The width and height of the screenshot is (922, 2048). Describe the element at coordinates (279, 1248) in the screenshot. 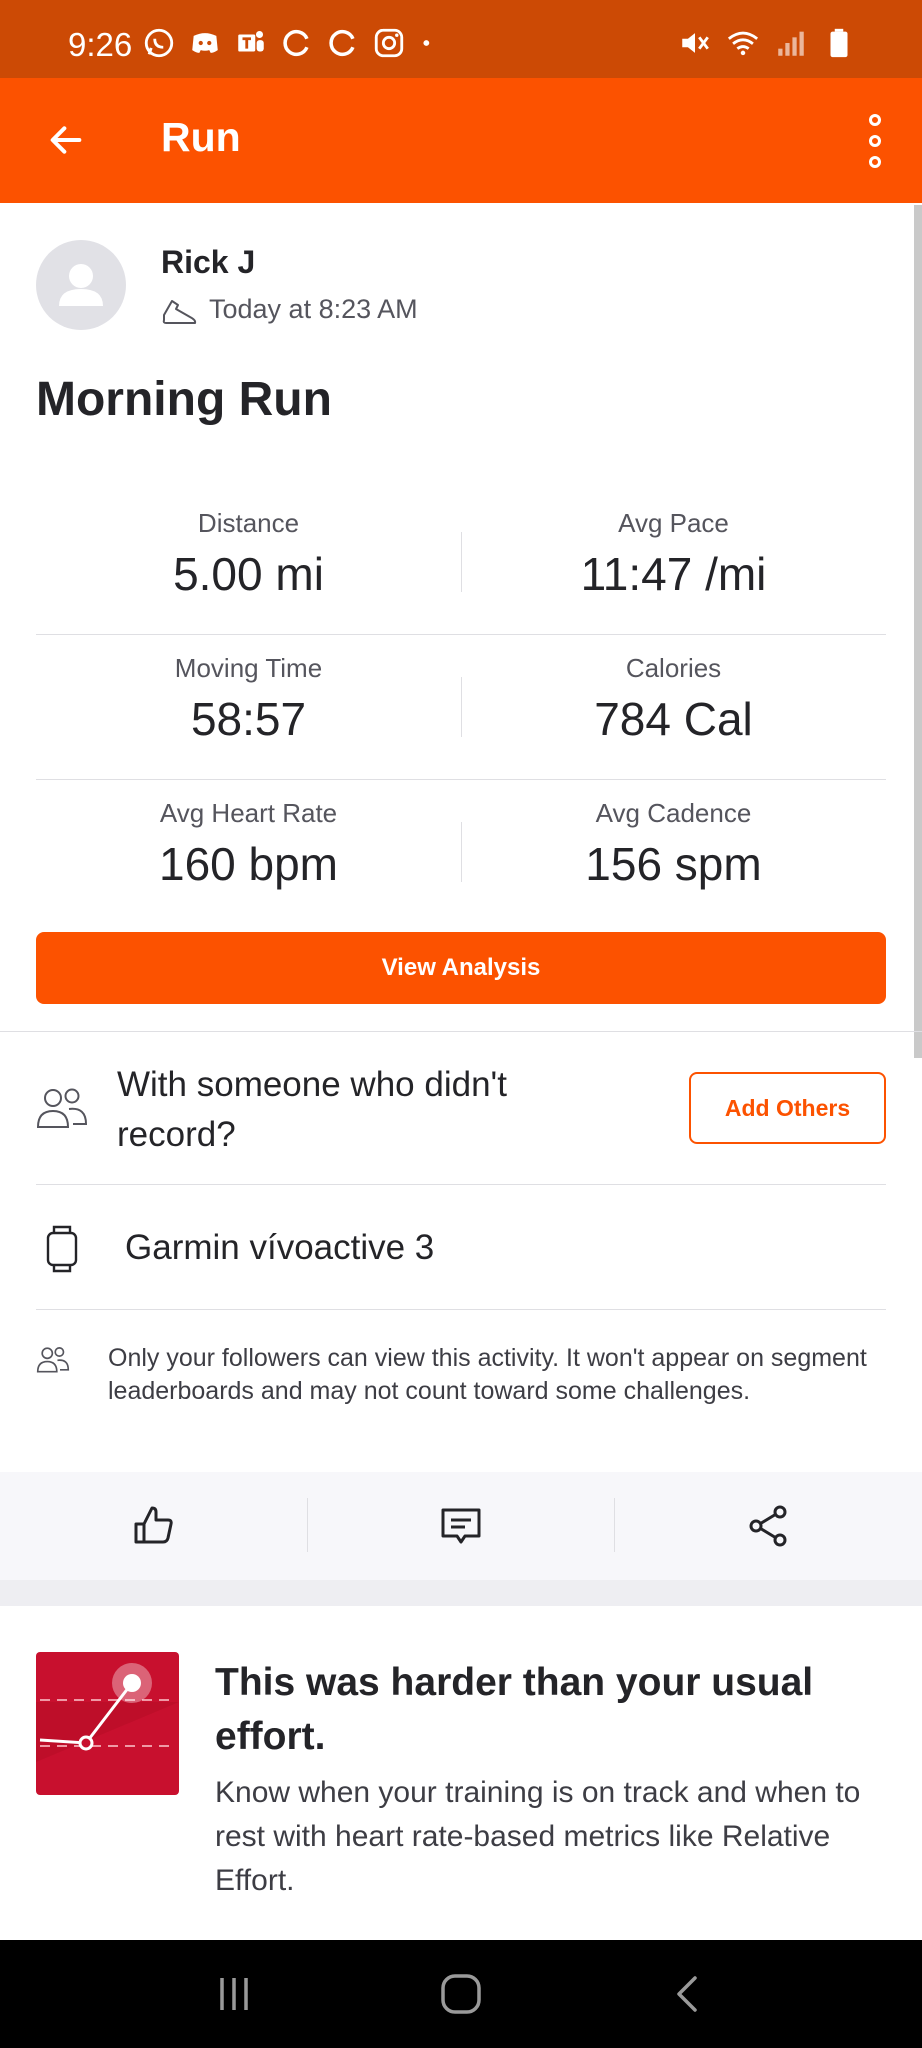

I see `device-name: Garmin vívoactive 3` at that location.